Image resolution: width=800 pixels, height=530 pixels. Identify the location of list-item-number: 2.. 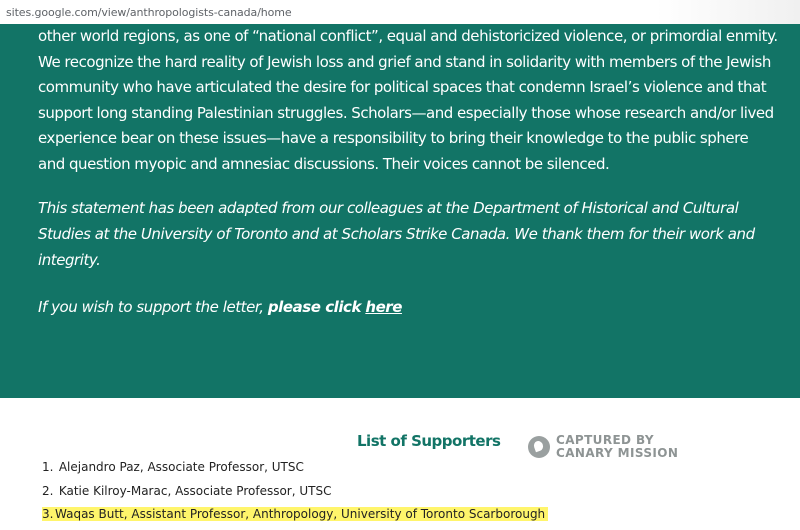
(48, 490).